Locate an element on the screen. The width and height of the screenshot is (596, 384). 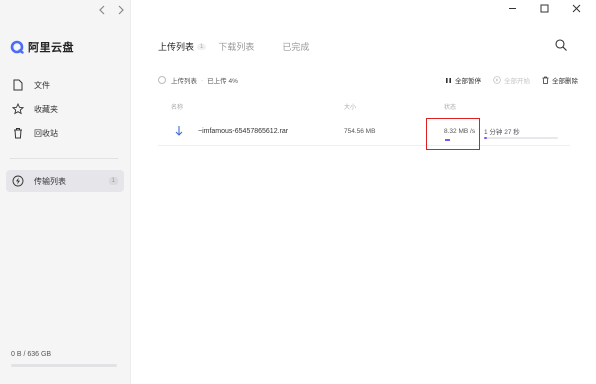
tab-uploads: 上传列表 1 is located at coordinates (184, 46).